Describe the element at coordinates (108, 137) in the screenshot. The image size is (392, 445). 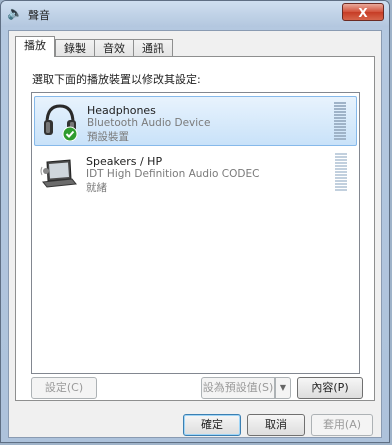
I see `device-status: 預設裝置` at that location.